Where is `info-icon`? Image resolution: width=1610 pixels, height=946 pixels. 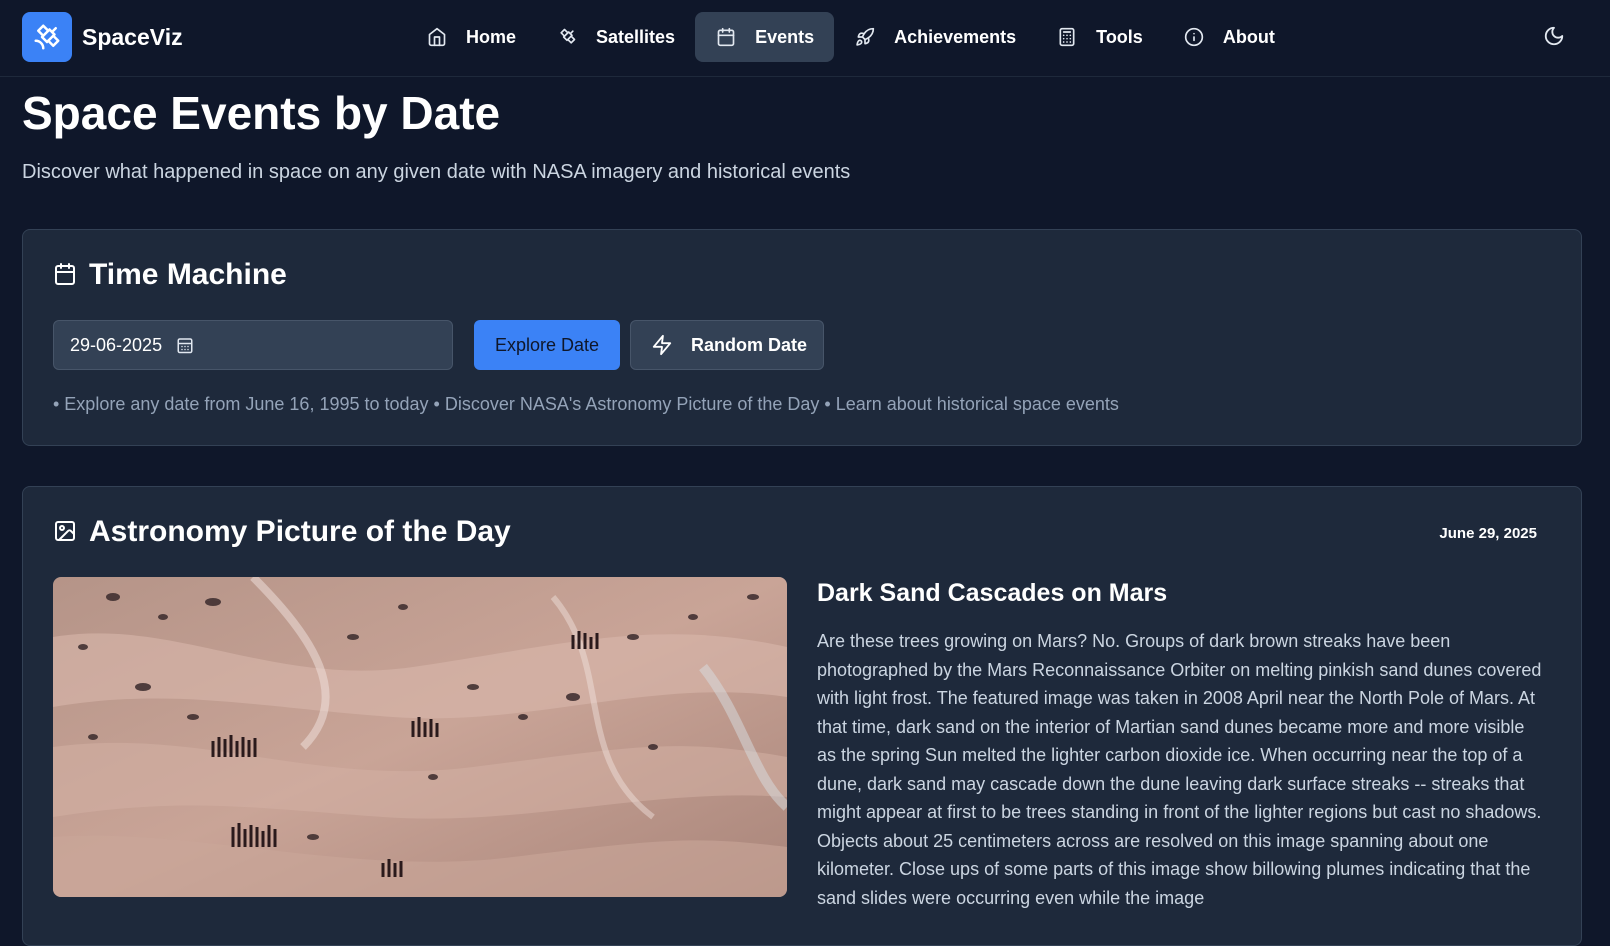
info-icon is located at coordinates (1194, 37).